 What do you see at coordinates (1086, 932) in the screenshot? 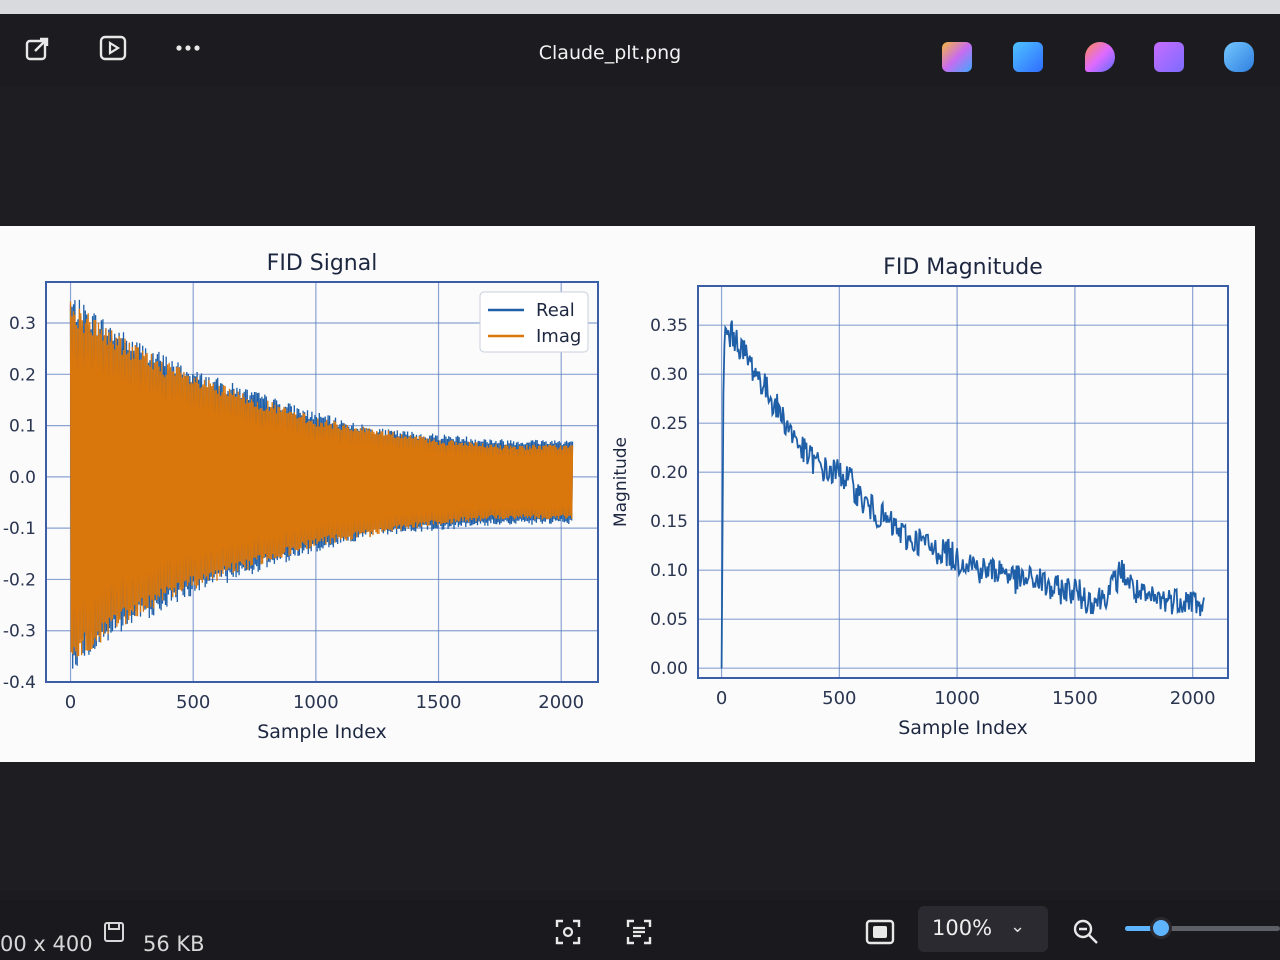
I see `zoom-out-icon` at bounding box center [1086, 932].